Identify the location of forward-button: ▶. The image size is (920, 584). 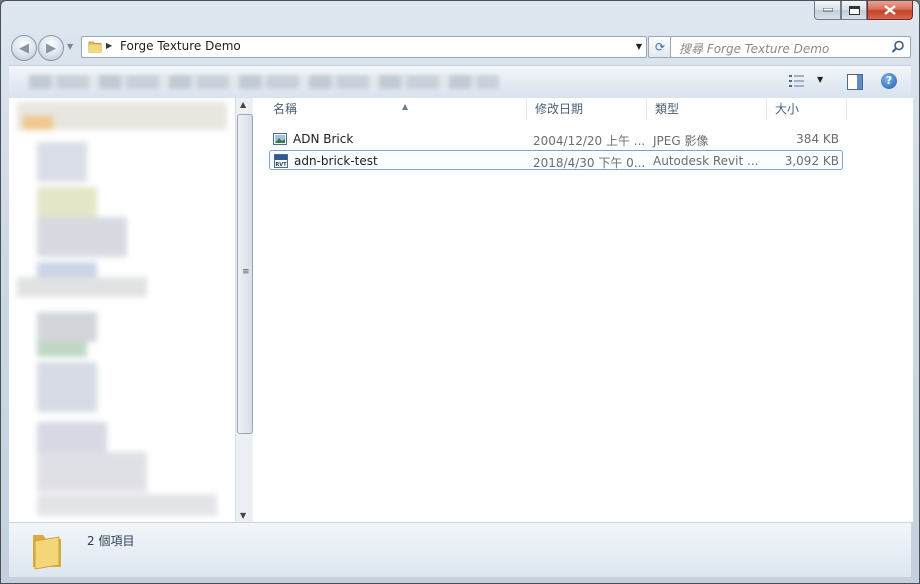
(51, 48).